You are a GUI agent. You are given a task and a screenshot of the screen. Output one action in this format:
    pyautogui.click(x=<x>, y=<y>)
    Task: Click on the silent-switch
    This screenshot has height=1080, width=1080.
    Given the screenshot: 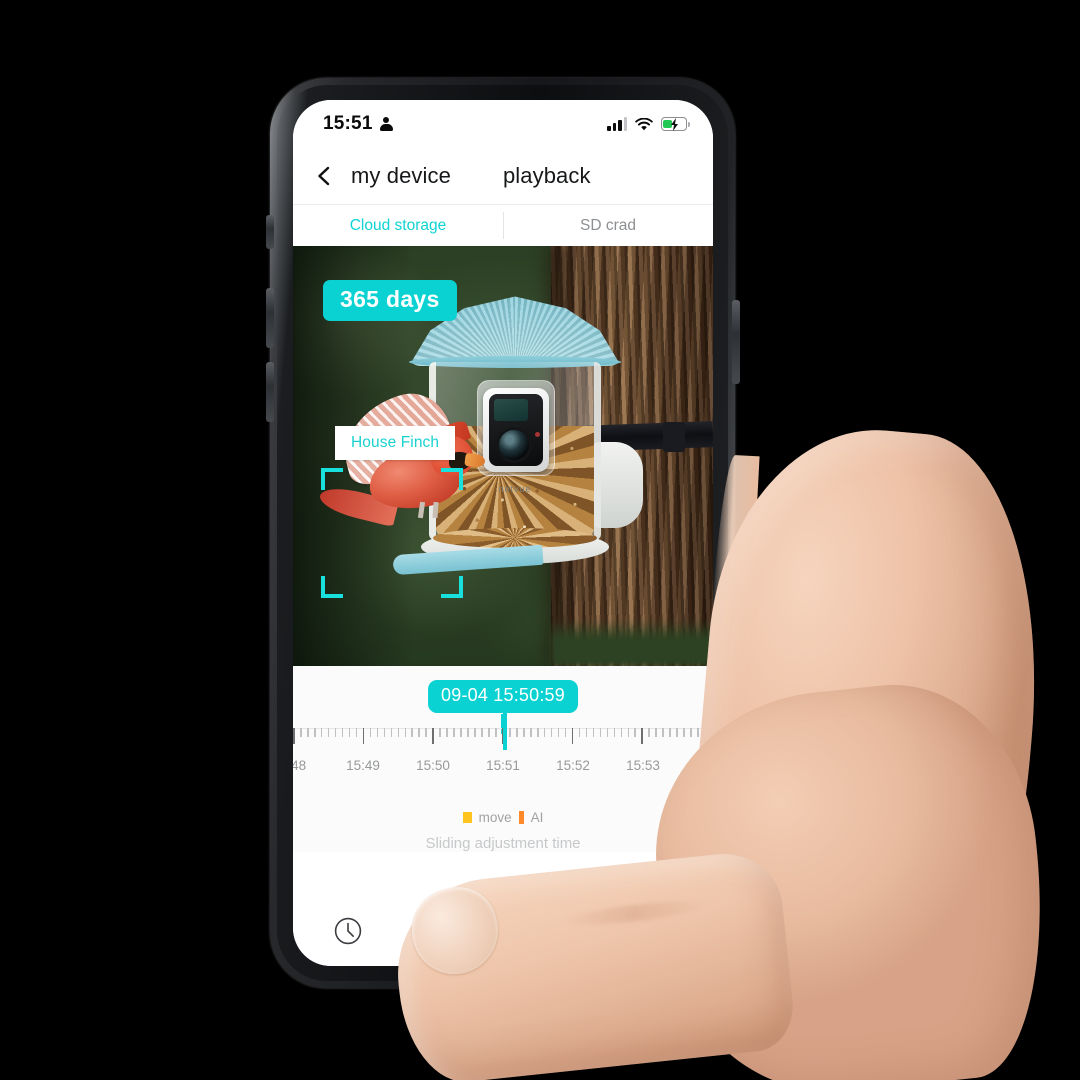 What is the action you would take?
    pyautogui.click(x=270, y=232)
    